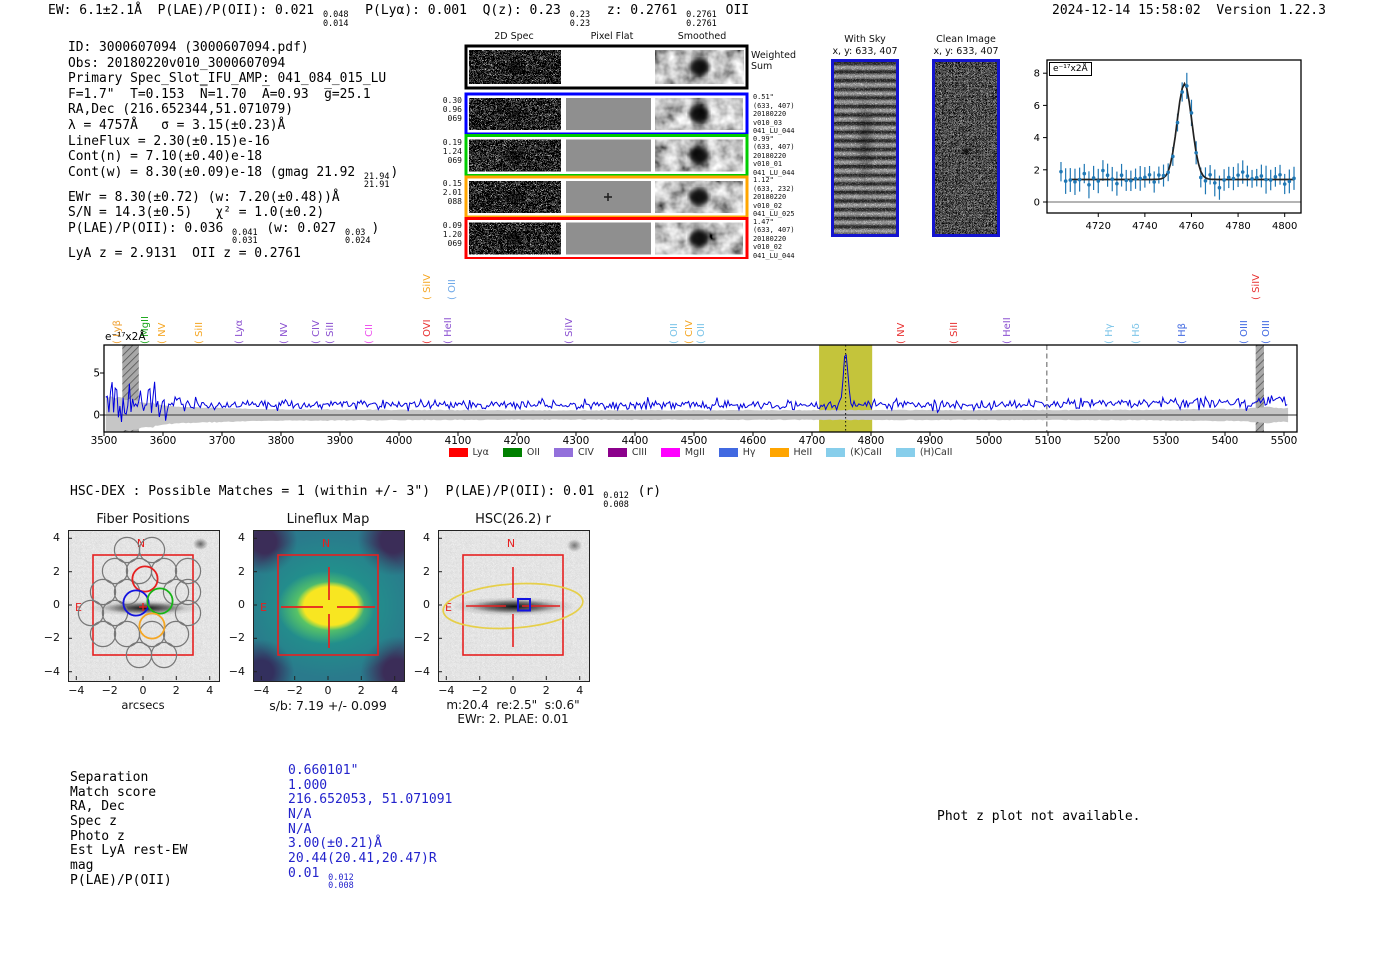 This screenshot has width=1400, height=953. Describe the element at coordinates (639, 452) in the screenshot. I see `legend-label: CIII` at that location.